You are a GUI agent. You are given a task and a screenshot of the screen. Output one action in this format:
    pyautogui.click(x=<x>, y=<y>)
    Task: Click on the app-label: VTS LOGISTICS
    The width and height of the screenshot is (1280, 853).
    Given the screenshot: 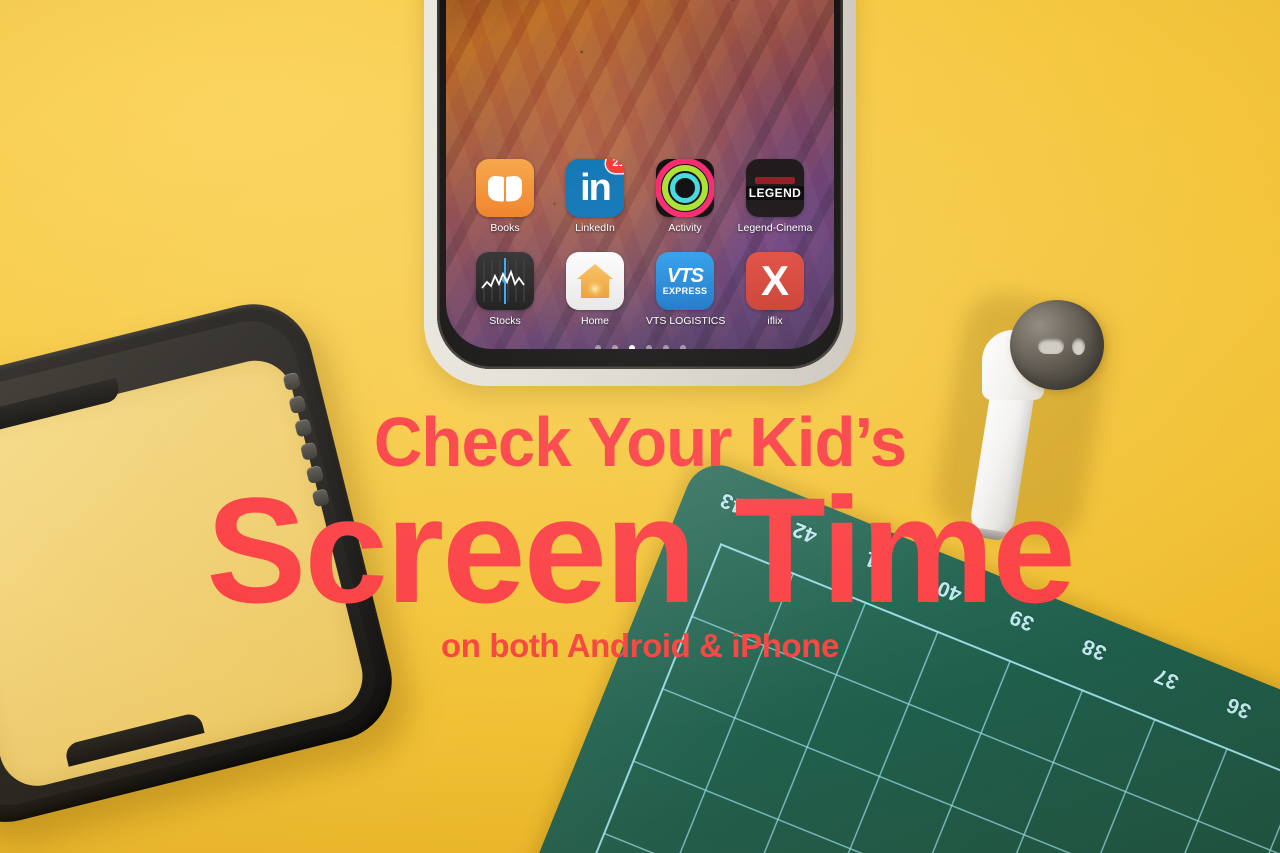 What is the action you would take?
    pyautogui.click(x=686, y=321)
    